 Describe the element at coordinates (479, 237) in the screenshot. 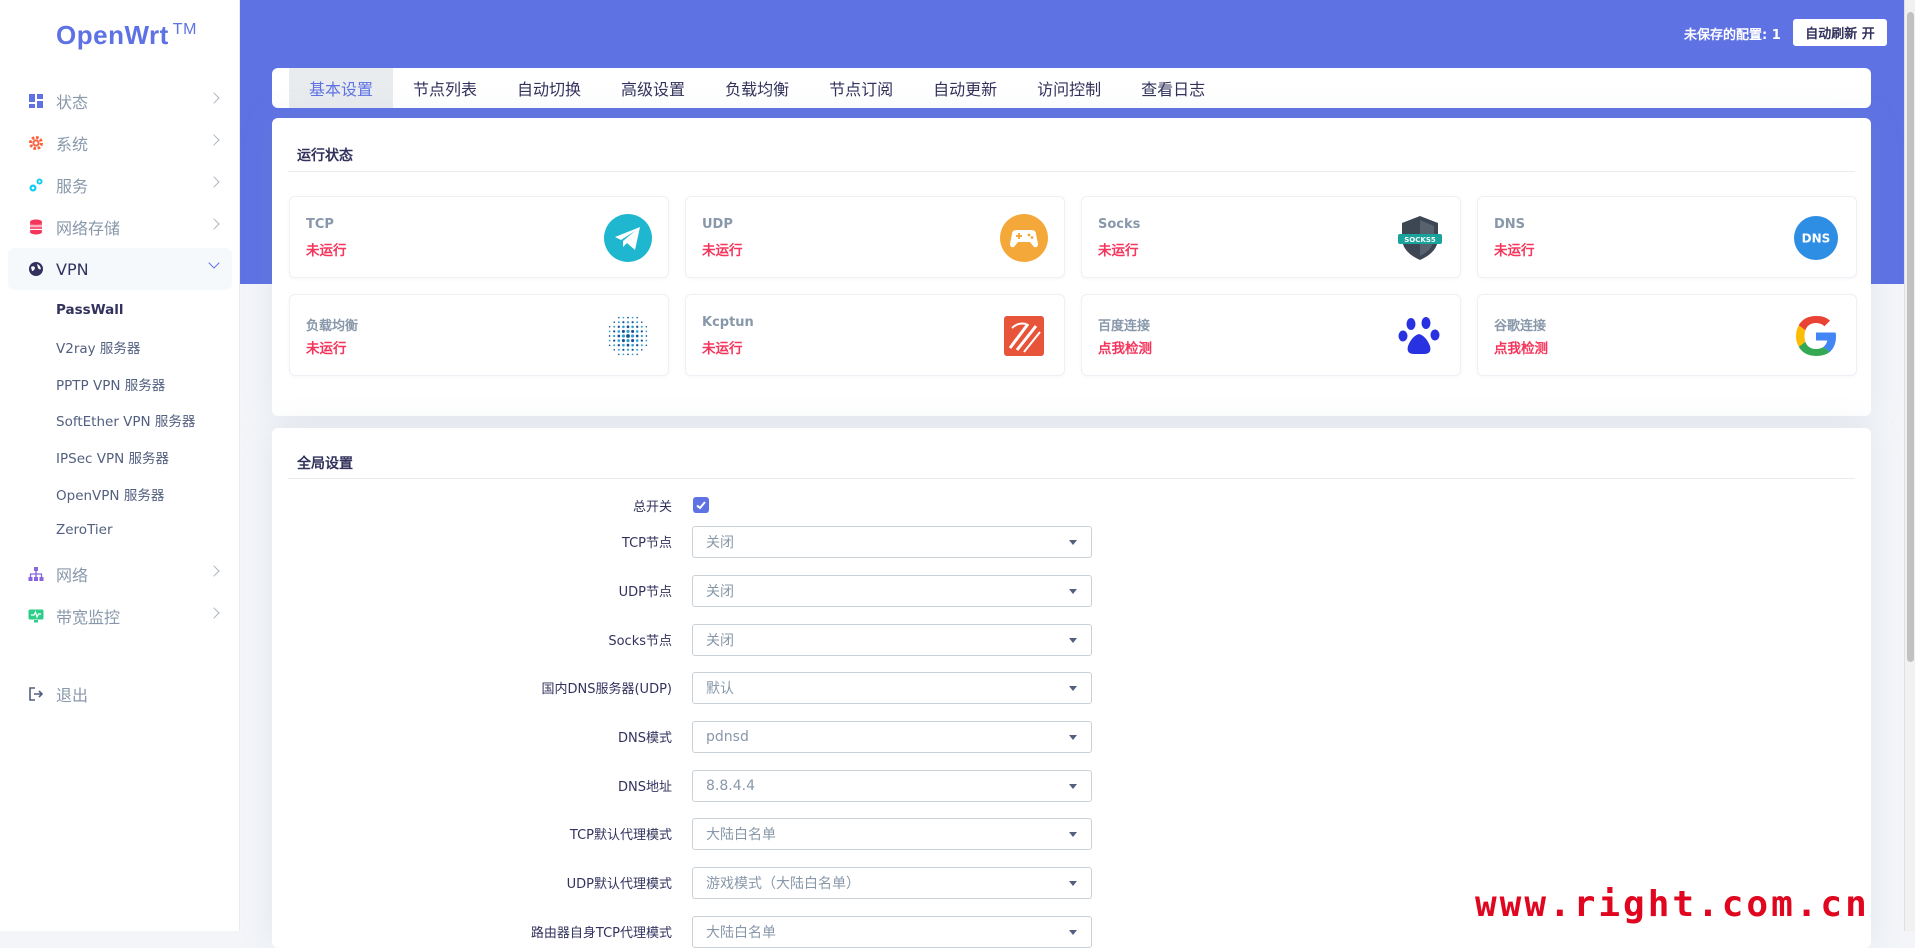

I see `status-tile-tcp: TCP 未运行` at that location.